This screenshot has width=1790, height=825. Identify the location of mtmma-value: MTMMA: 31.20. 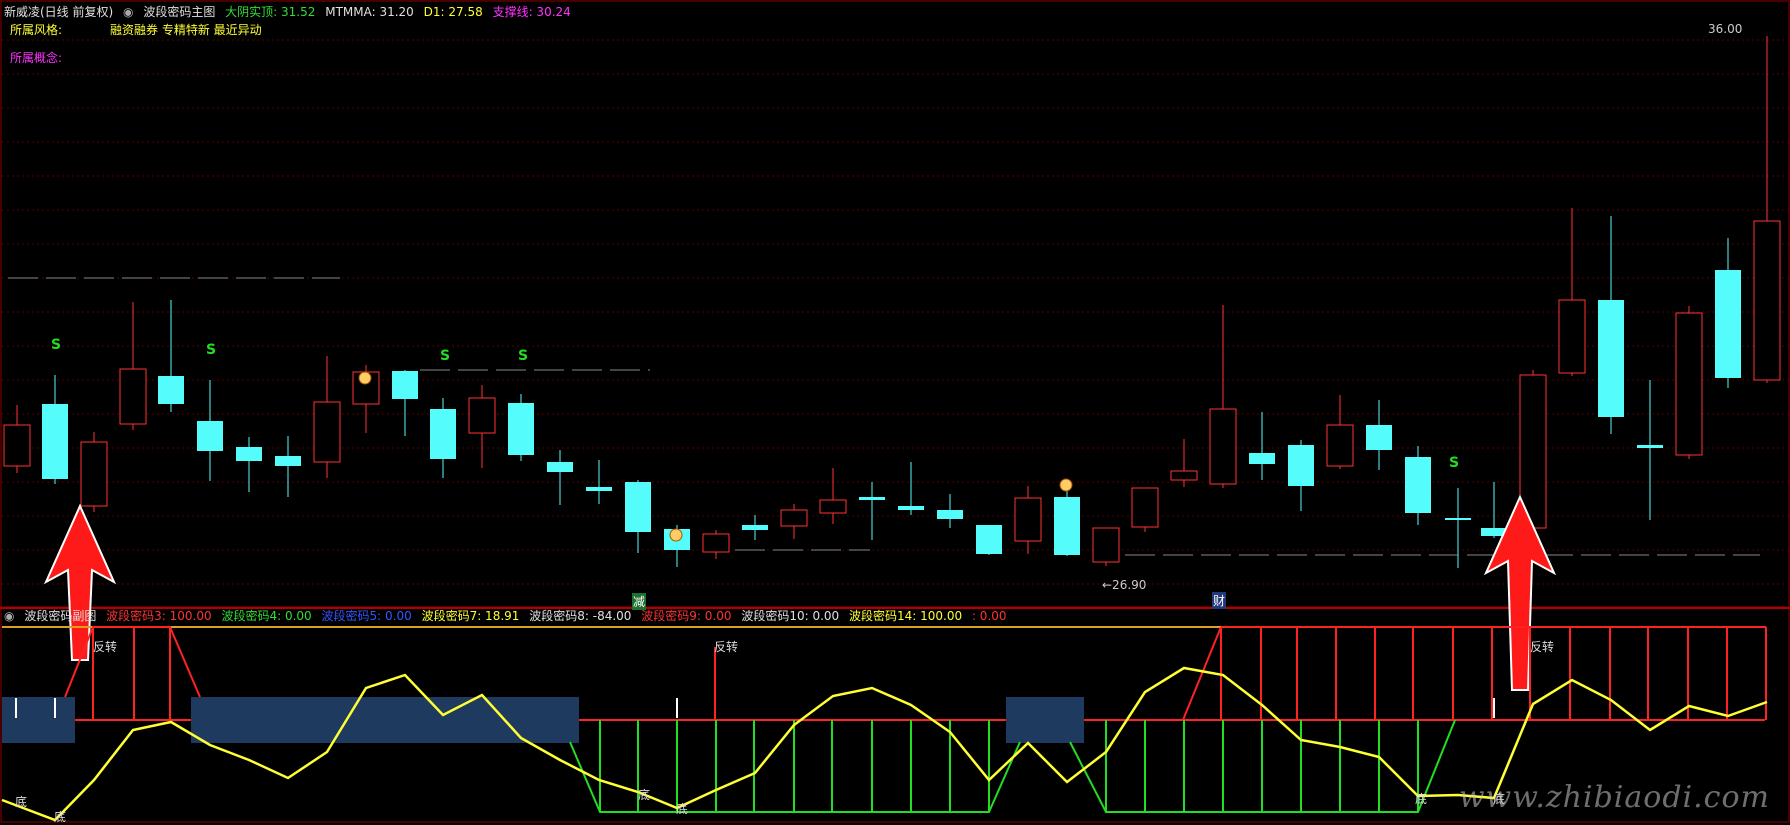
(369, 12).